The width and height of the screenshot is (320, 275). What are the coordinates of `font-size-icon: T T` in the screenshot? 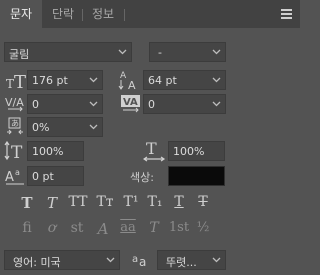 It's located at (16, 81).